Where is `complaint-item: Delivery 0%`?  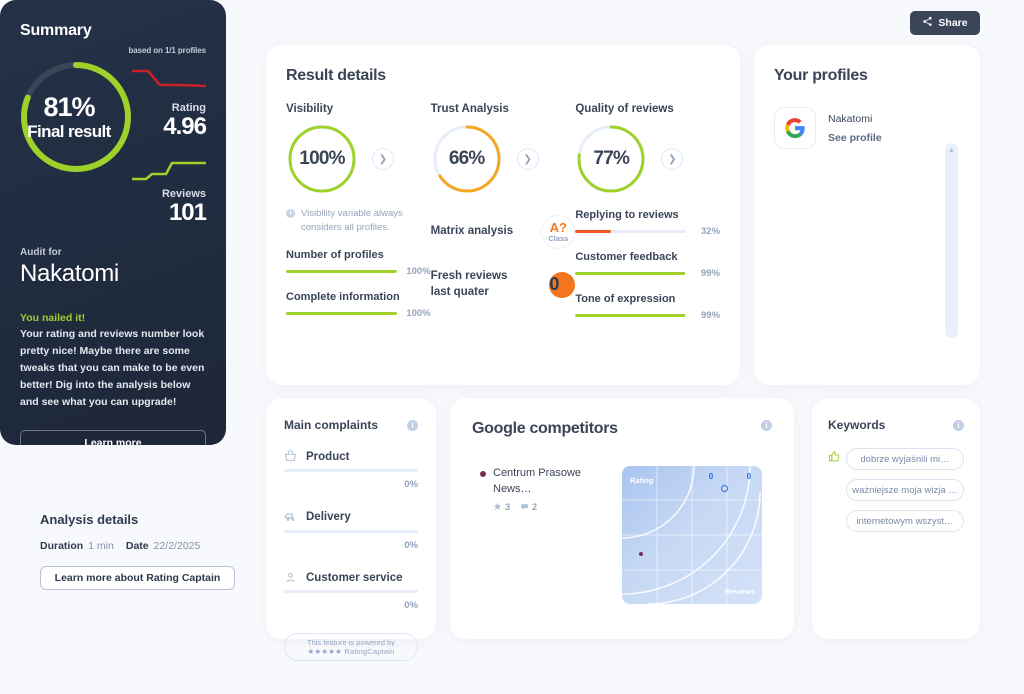 complaint-item: Delivery 0% is located at coordinates (351, 531).